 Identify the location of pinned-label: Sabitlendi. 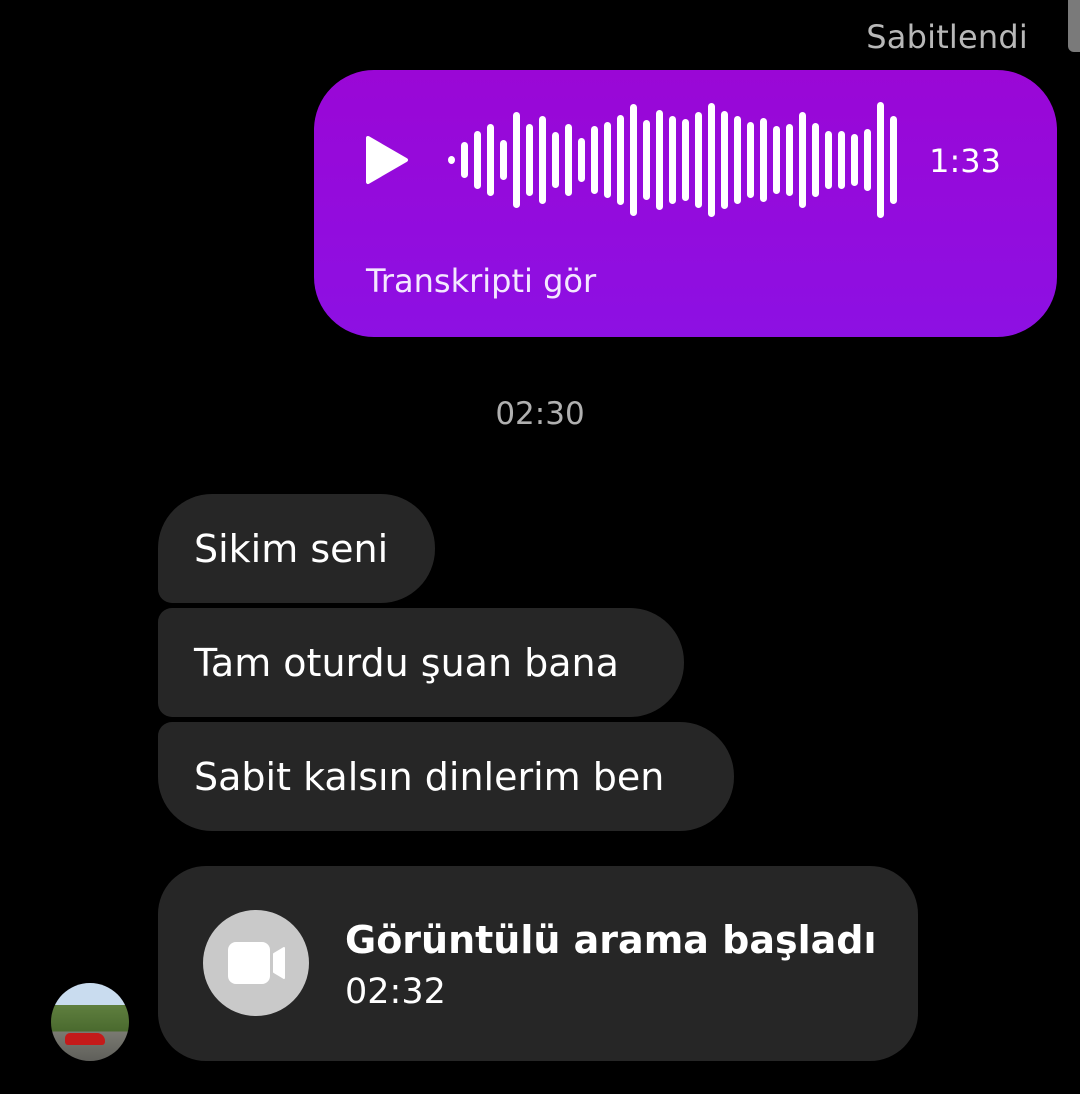
(947, 37).